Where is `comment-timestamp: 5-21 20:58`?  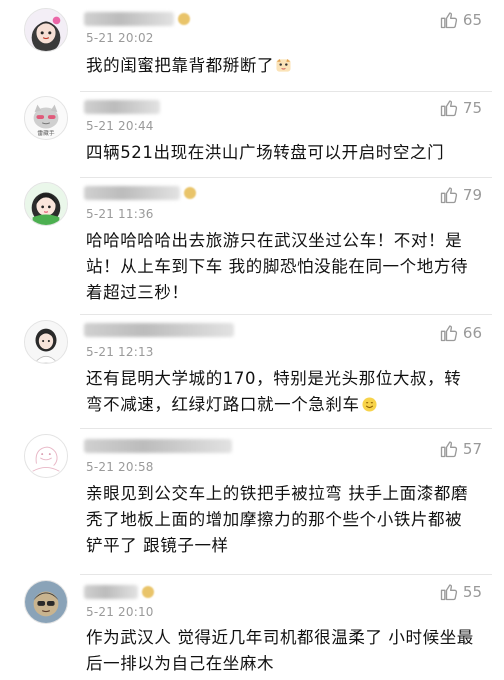
comment-timestamp: 5-21 20:58 is located at coordinates (120, 467).